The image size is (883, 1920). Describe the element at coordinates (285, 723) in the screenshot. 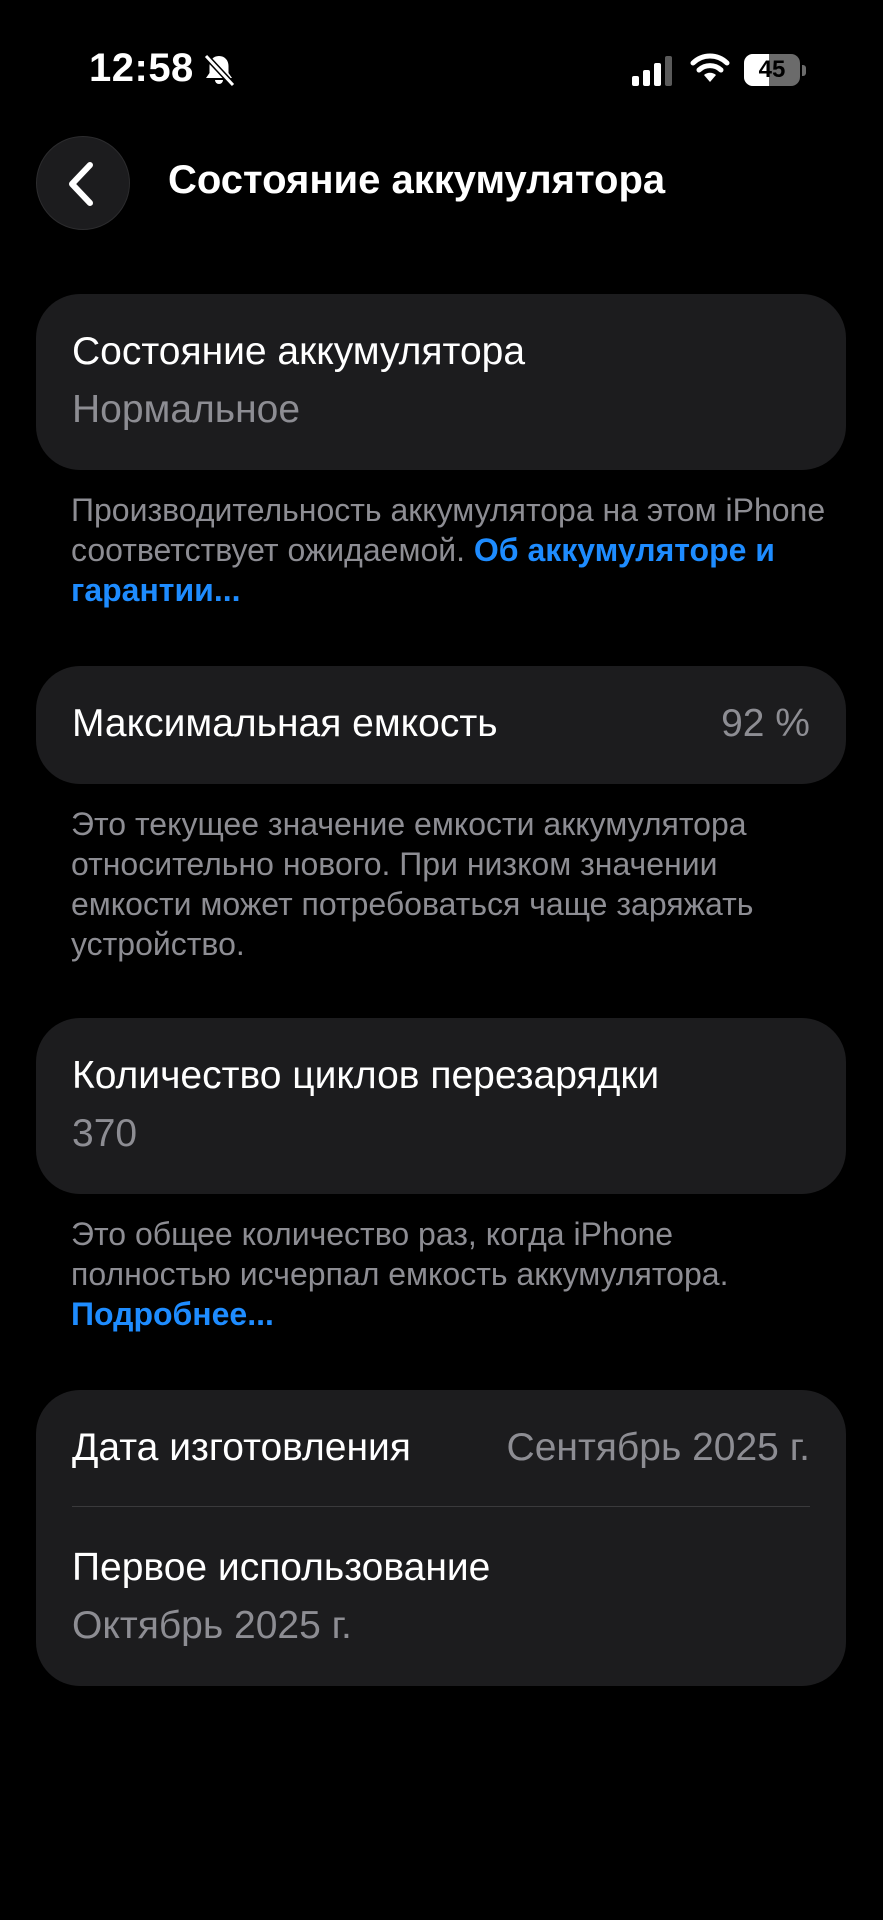

I see `maximum-capacity-label: Максимальная емкость` at that location.